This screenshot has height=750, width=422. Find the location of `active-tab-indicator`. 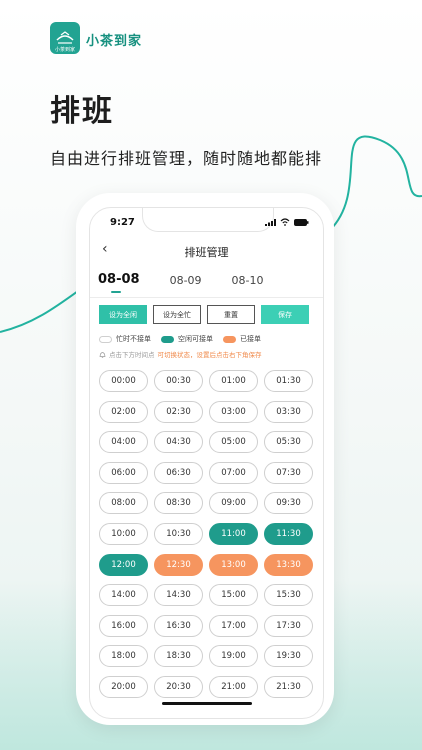

active-tab-indicator is located at coordinates (116, 292).